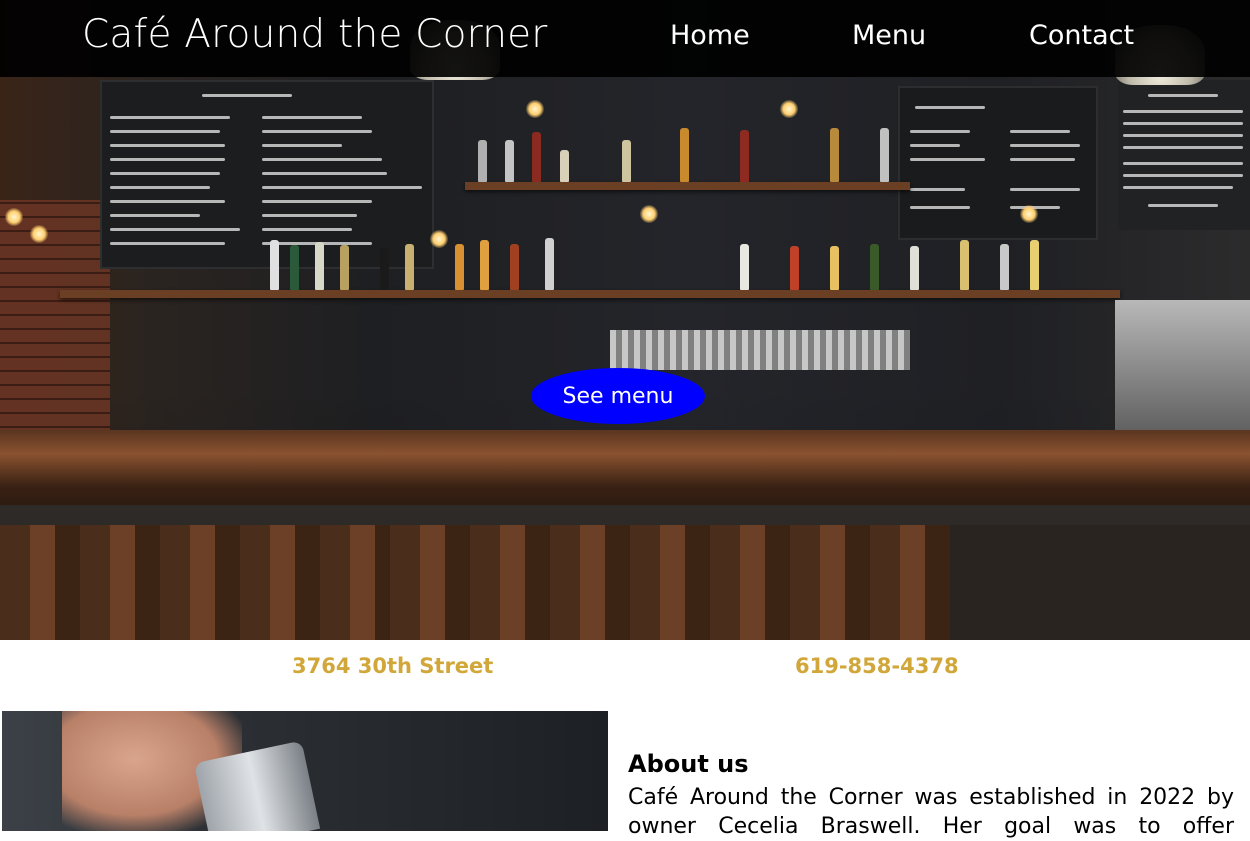  I want to click on about-image, so click(305, 771).